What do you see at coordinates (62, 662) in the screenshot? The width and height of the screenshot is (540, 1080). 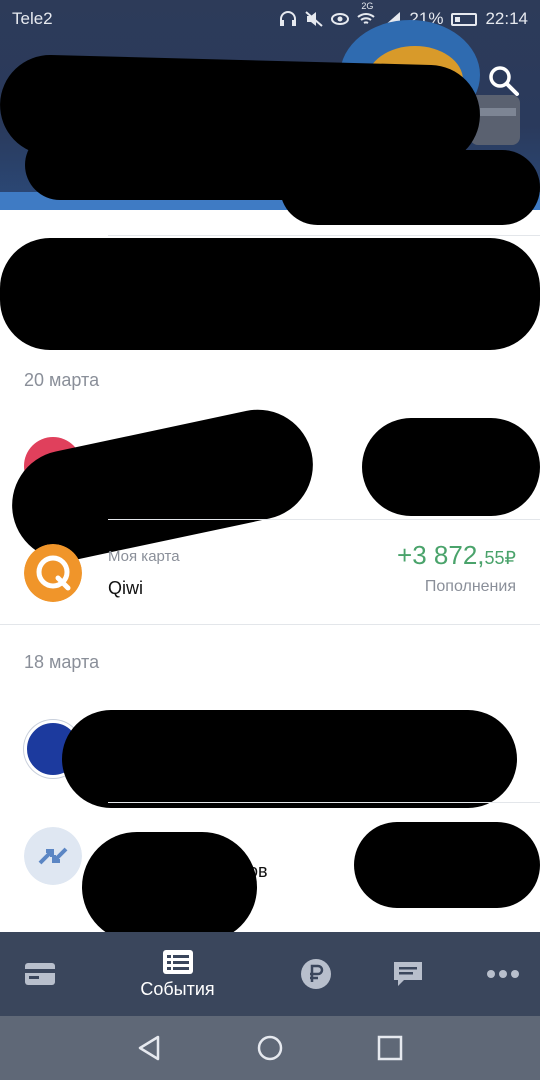 I see `date-header: 18 марта` at bounding box center [62, 662].